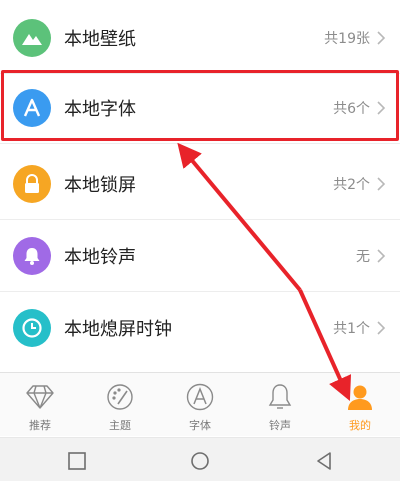  I want to click on tab-label: 我的, so click(360, 425).